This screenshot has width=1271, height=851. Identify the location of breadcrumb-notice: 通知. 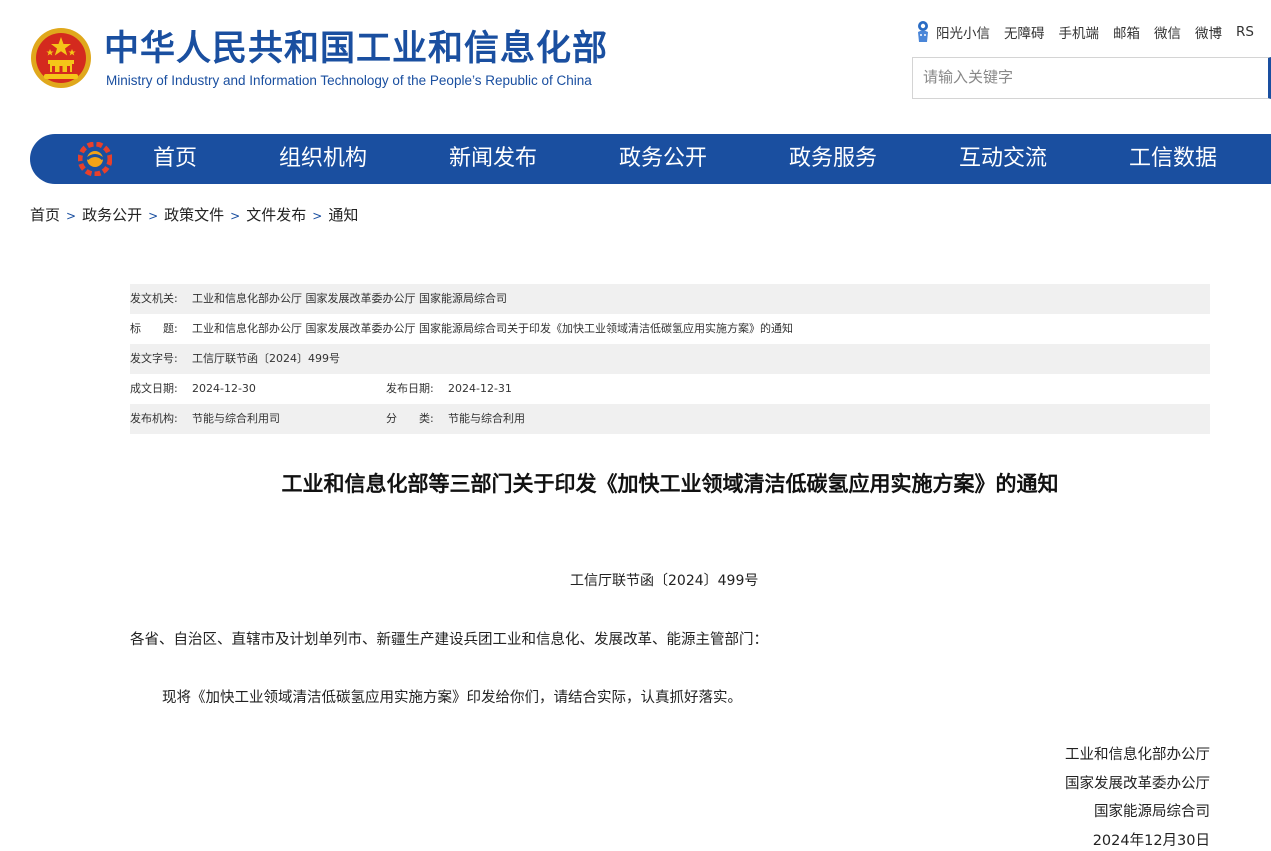
(343, 215).